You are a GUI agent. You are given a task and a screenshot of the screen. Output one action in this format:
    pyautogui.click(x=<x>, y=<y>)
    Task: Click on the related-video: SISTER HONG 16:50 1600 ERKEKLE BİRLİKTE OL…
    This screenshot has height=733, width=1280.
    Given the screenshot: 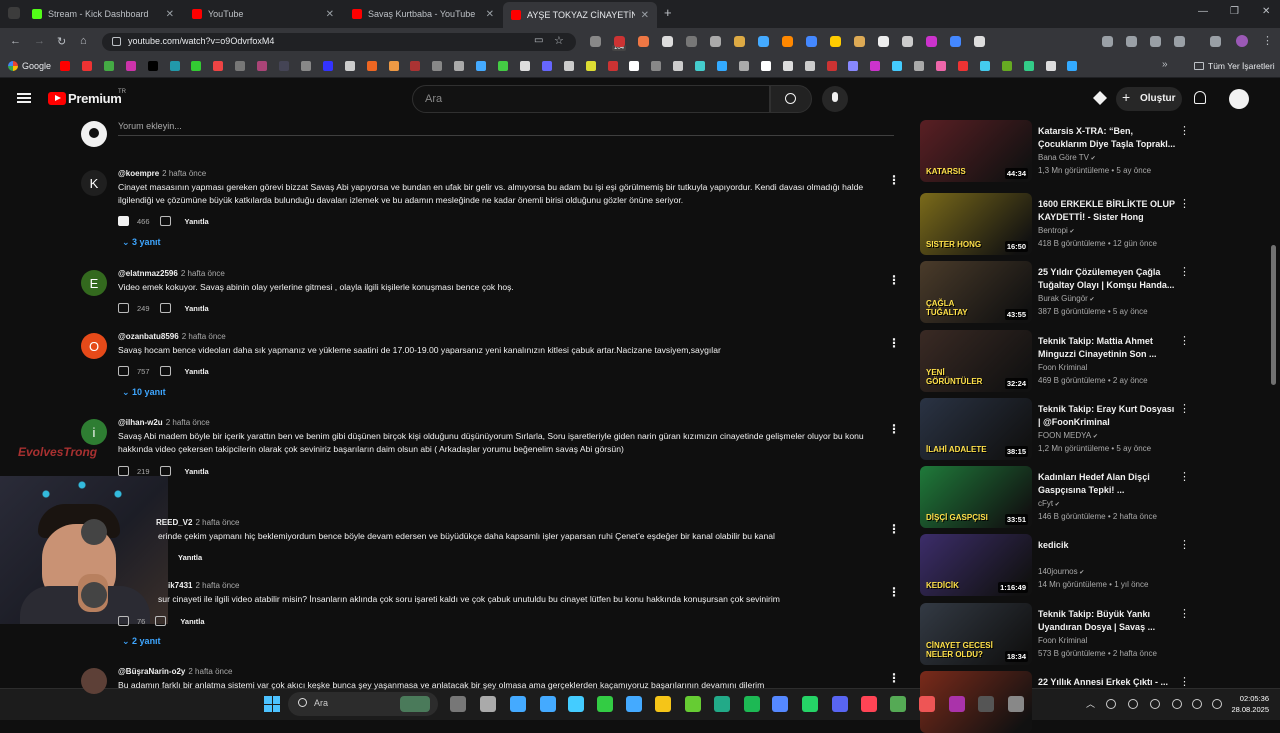 What is the action you would take?
    pyautogui.click(x=1055, y=224)
    